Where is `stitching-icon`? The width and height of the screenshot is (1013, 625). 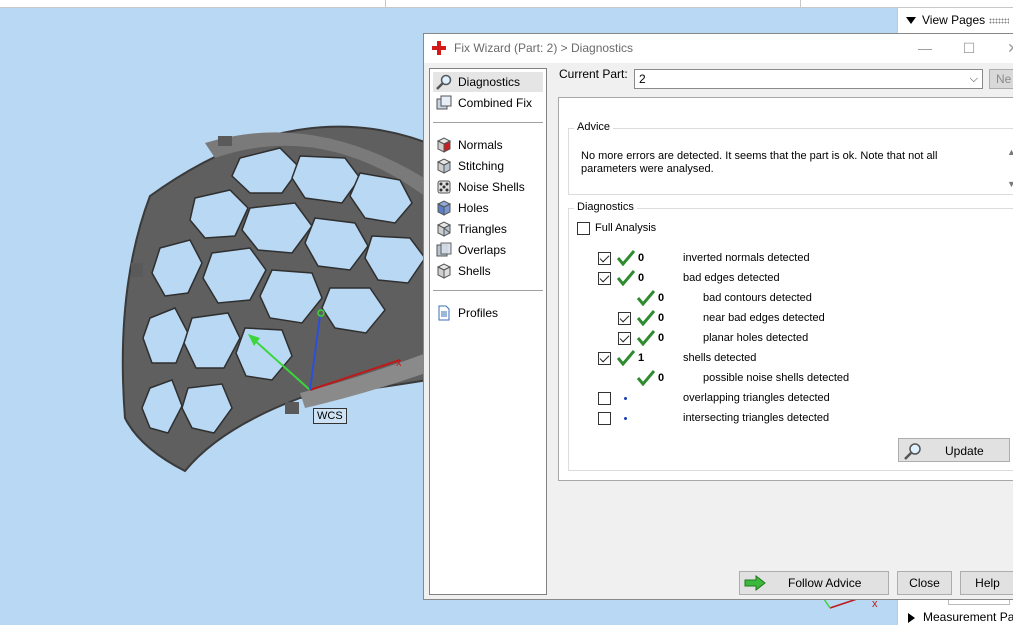
stitching-icon is located at coordinates (444, 166).